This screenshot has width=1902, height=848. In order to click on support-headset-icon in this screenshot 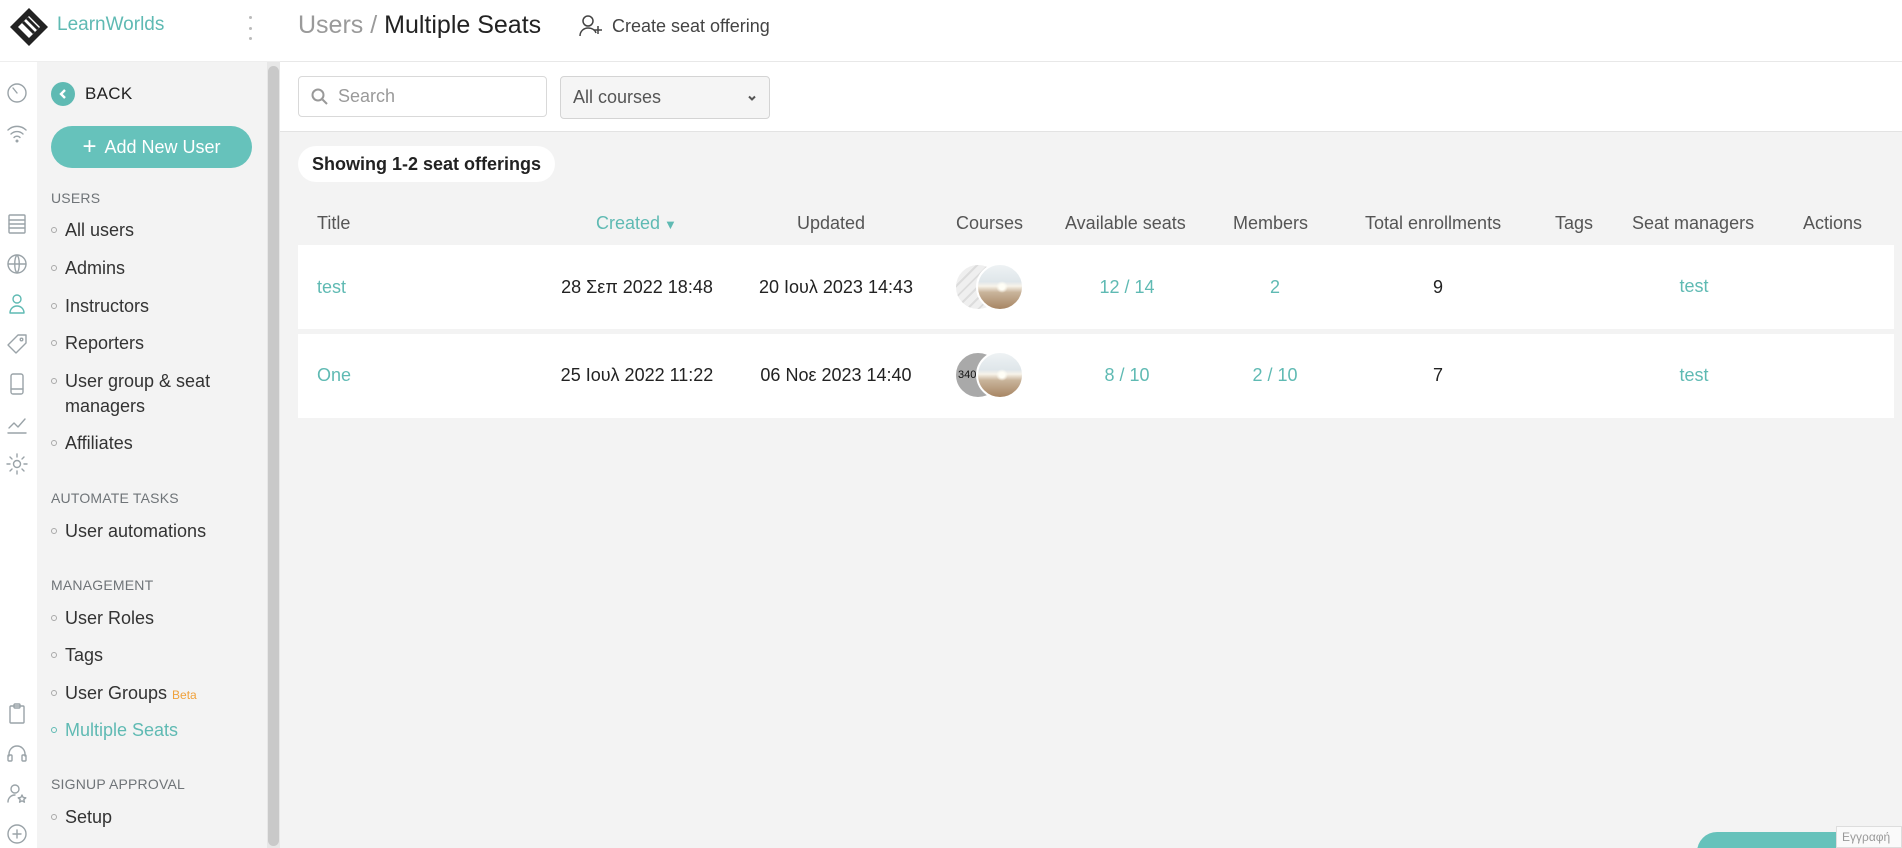, I will do `click(17, 754)`.